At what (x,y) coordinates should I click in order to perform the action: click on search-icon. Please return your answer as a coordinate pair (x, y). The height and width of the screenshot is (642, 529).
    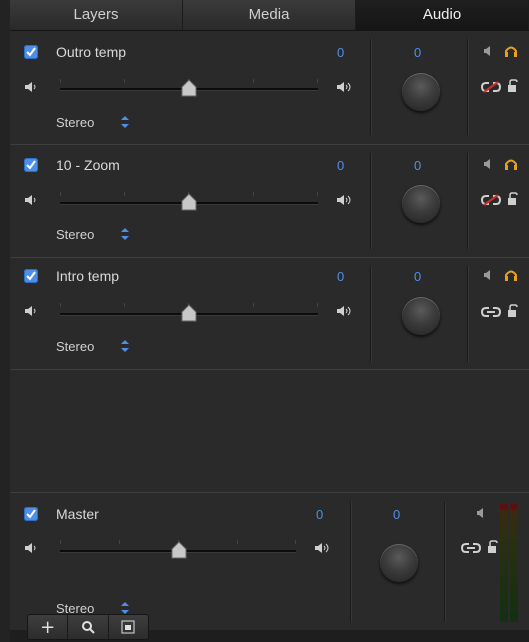
    Looking at the image, I should click on (88, 627).